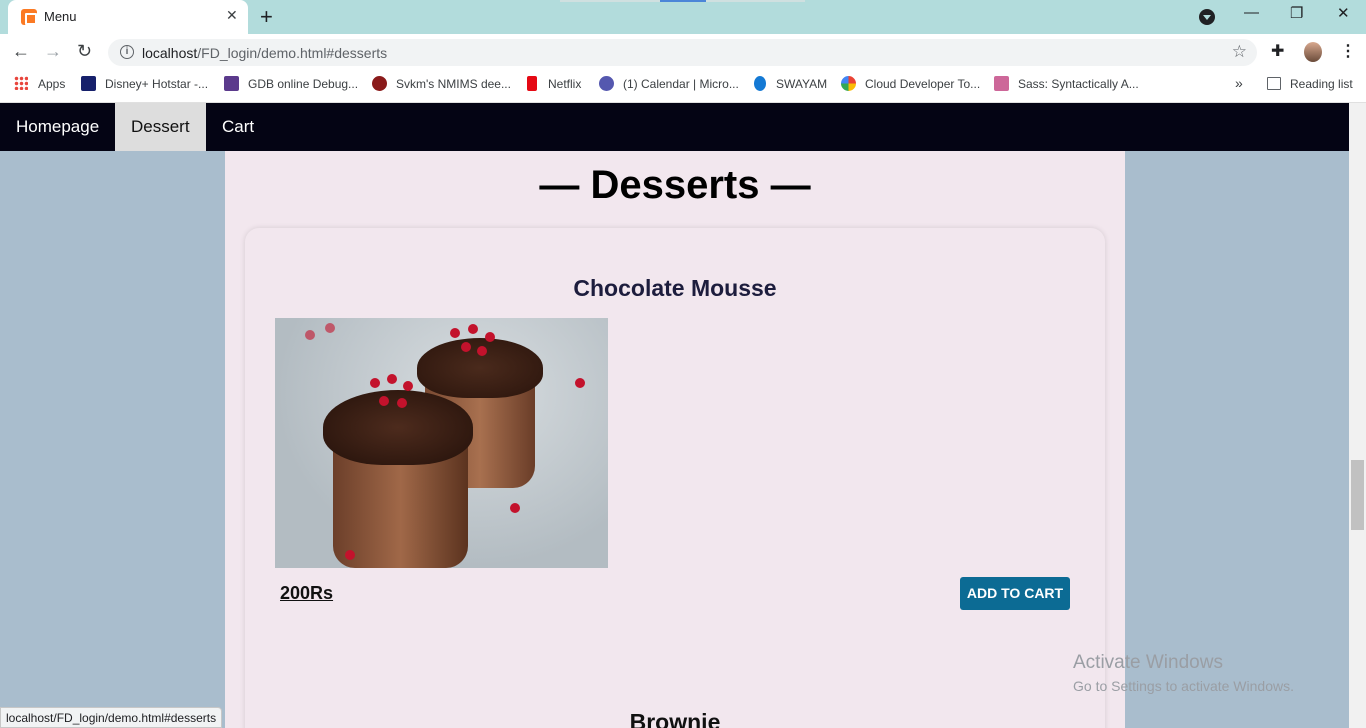 Image resolution: width=1366 pixels, height=728 pixels. Describe the element at coordinates (53, 51) in the screenshot. I see `forward-arrow-icon: →` at that location.